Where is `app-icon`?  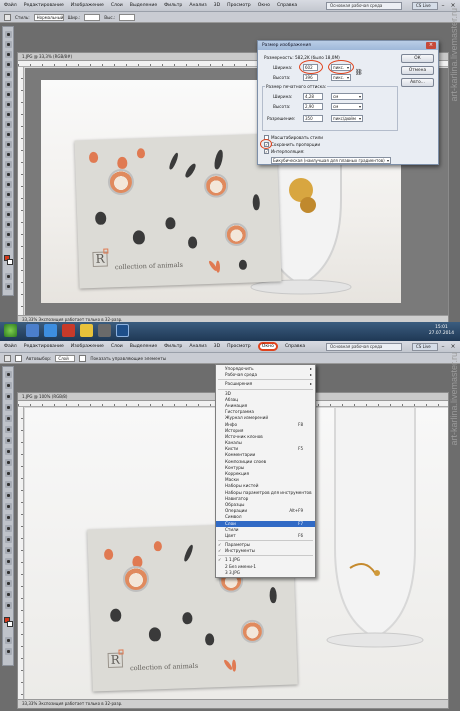 app-icon is located at coordinates (104, 330).